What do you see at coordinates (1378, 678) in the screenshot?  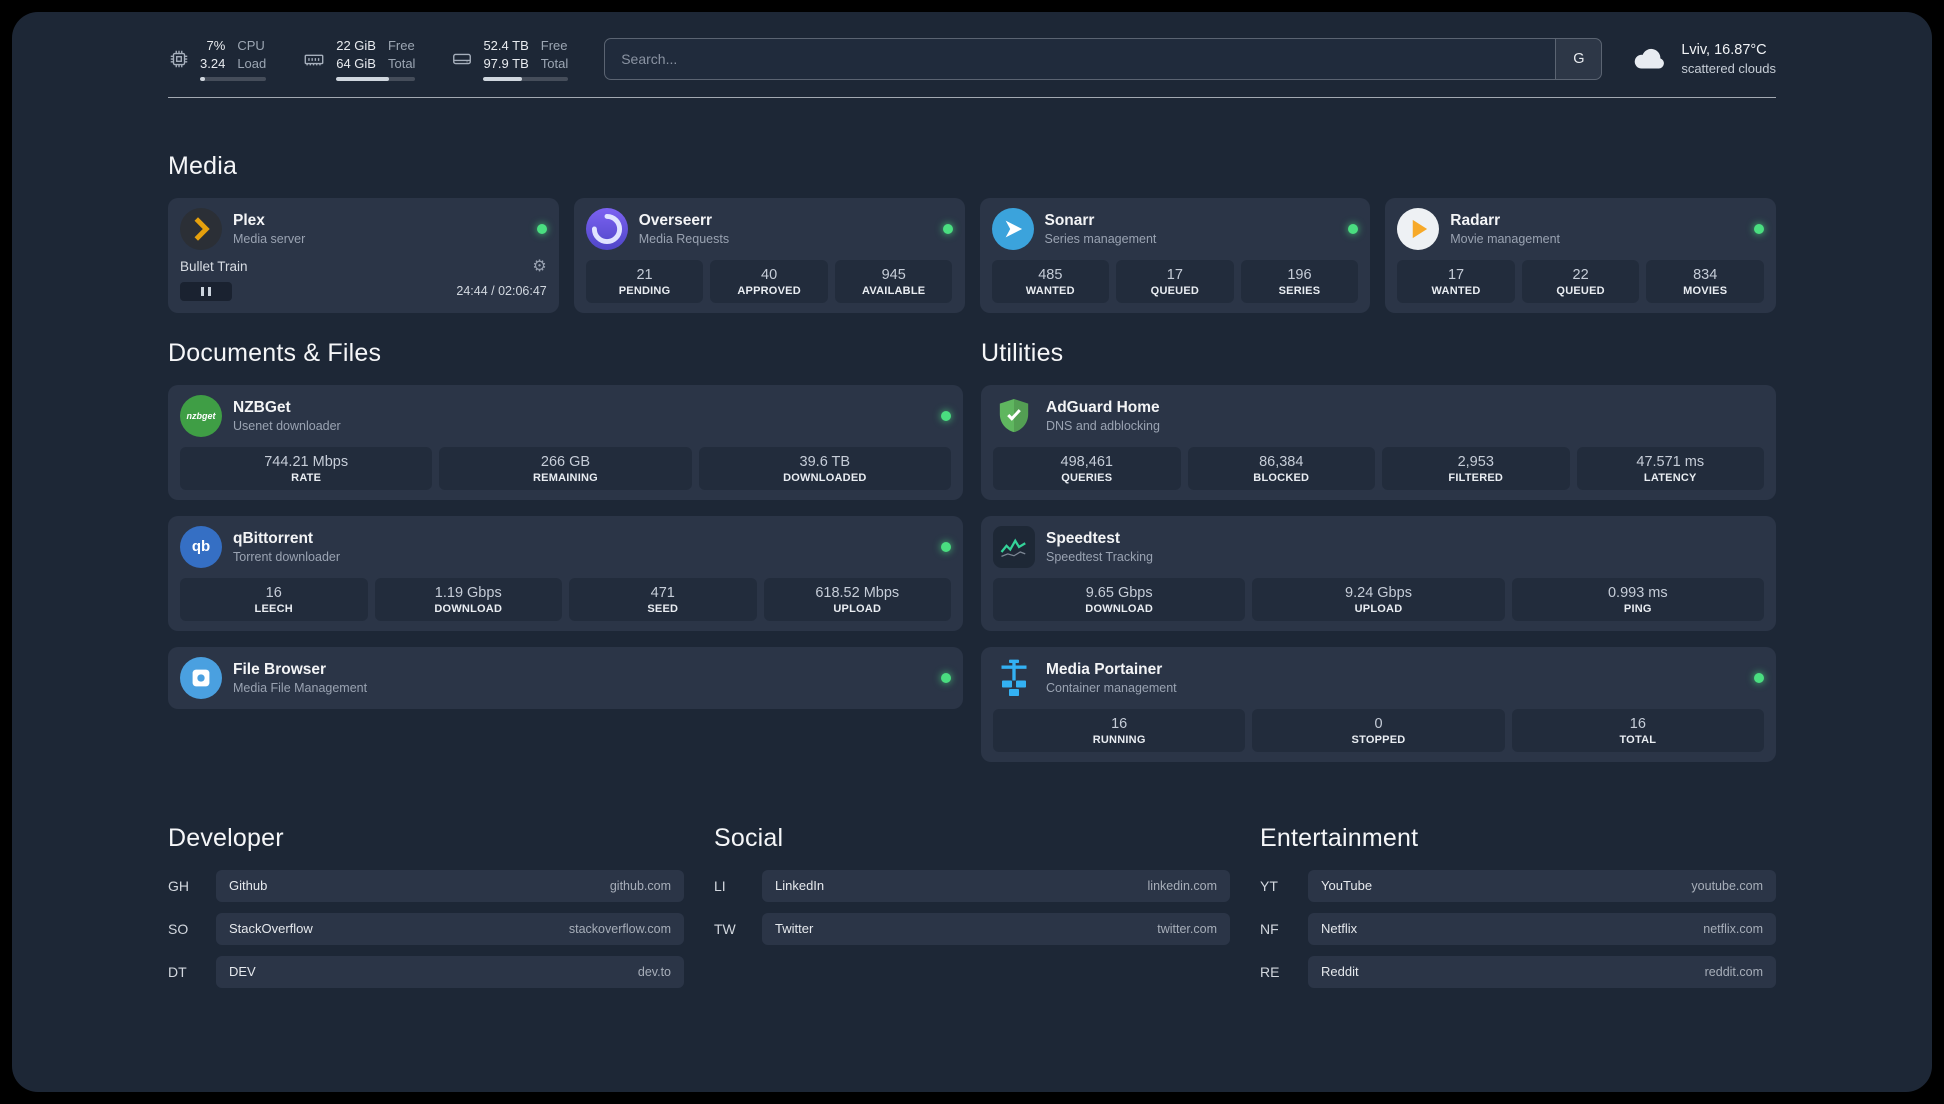 I see `app-link-portainer: Media Portainer Container management` at bounding box center [1378, 678].